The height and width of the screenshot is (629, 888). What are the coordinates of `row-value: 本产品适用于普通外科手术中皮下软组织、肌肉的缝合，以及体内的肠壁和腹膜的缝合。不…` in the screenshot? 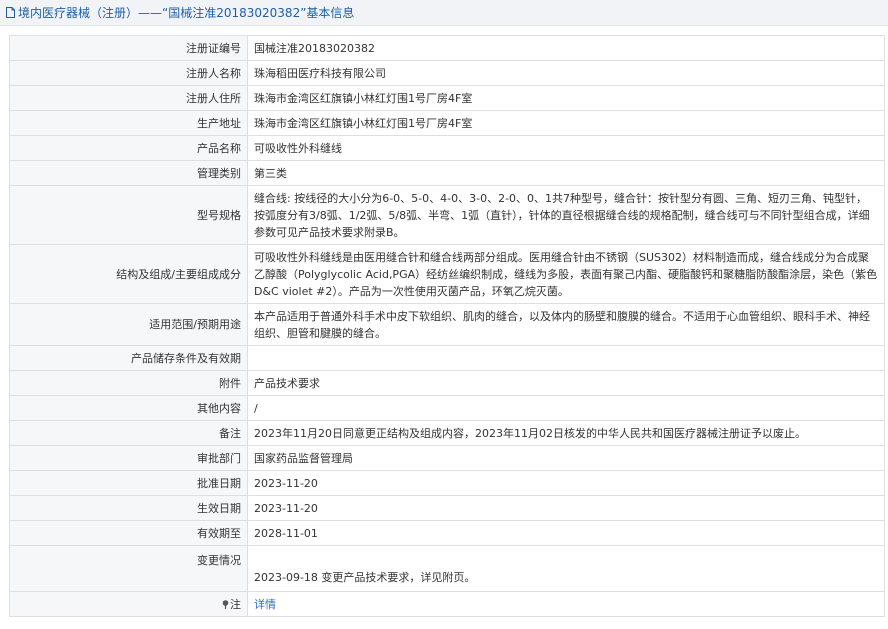 It's located at (566, 324).